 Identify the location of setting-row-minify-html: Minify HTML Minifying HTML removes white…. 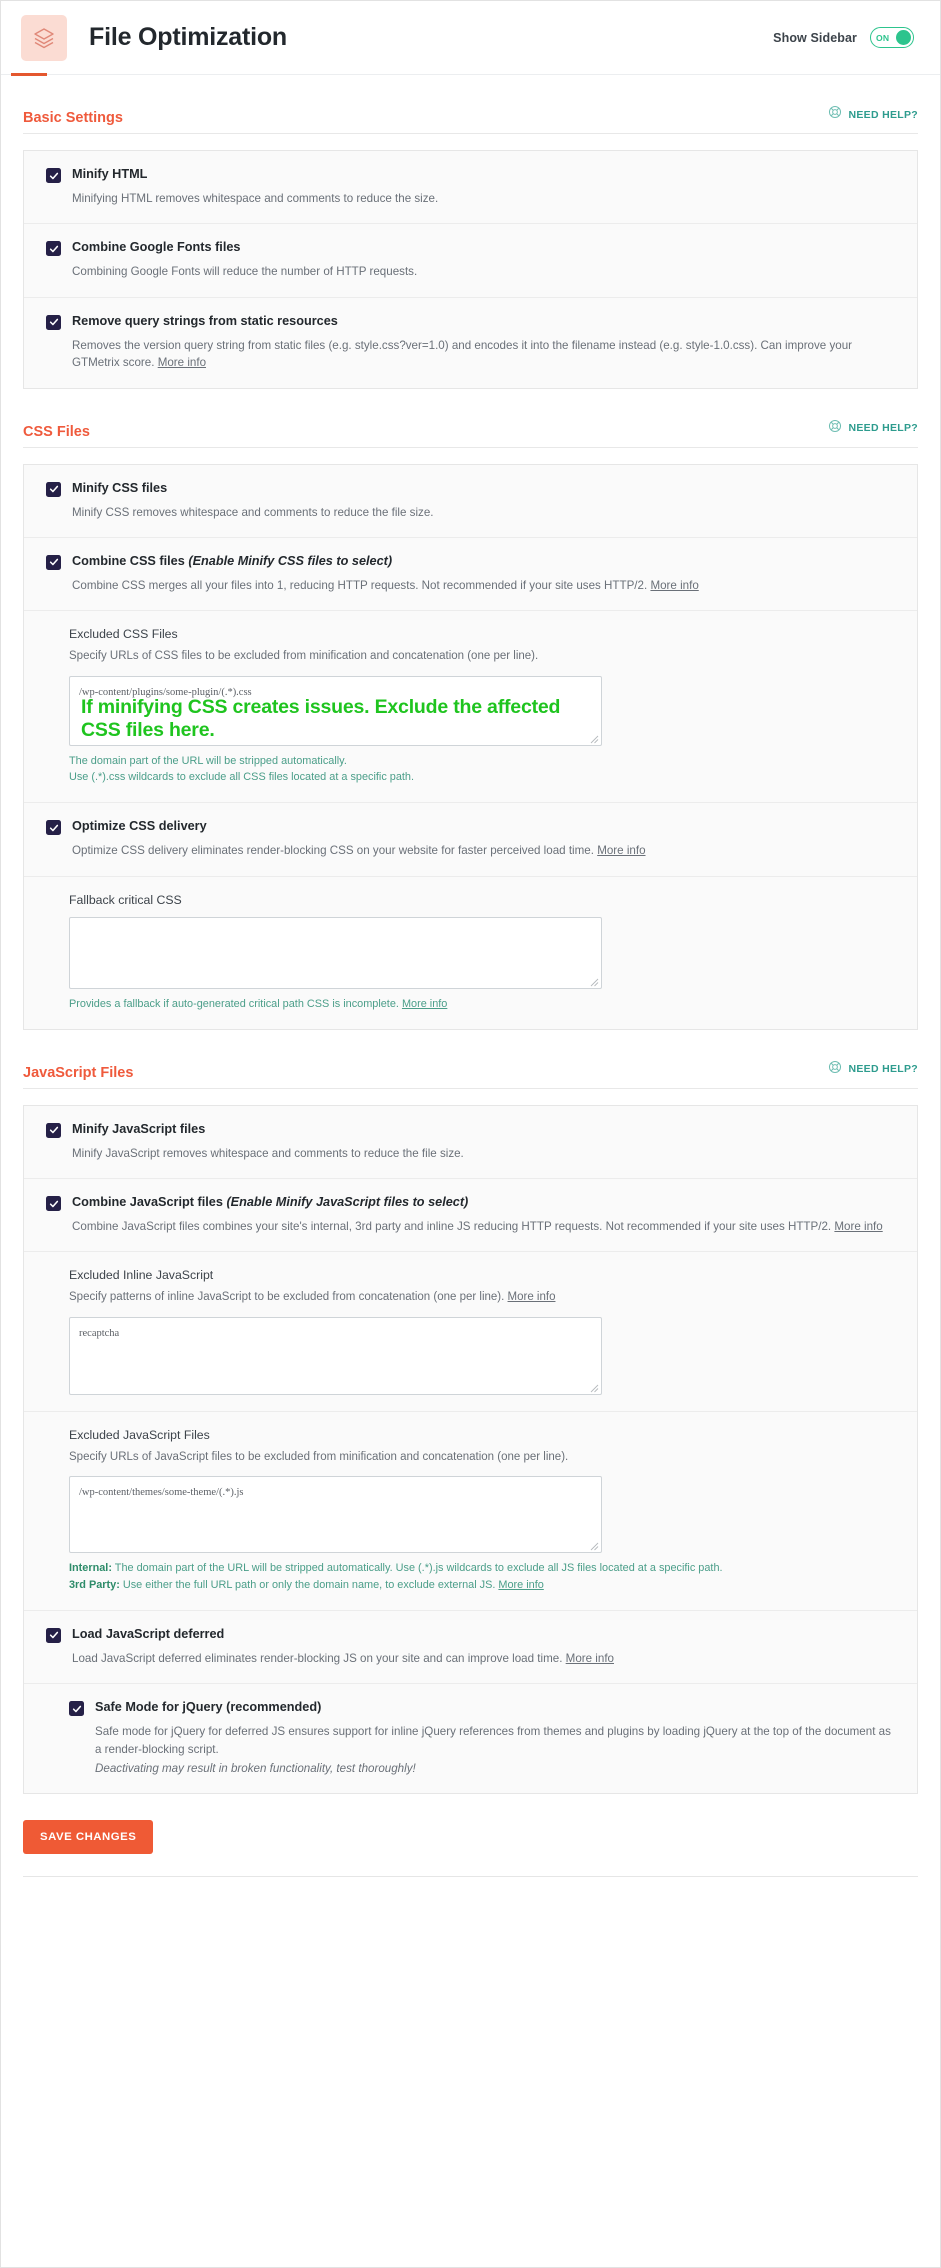
(470, 188).